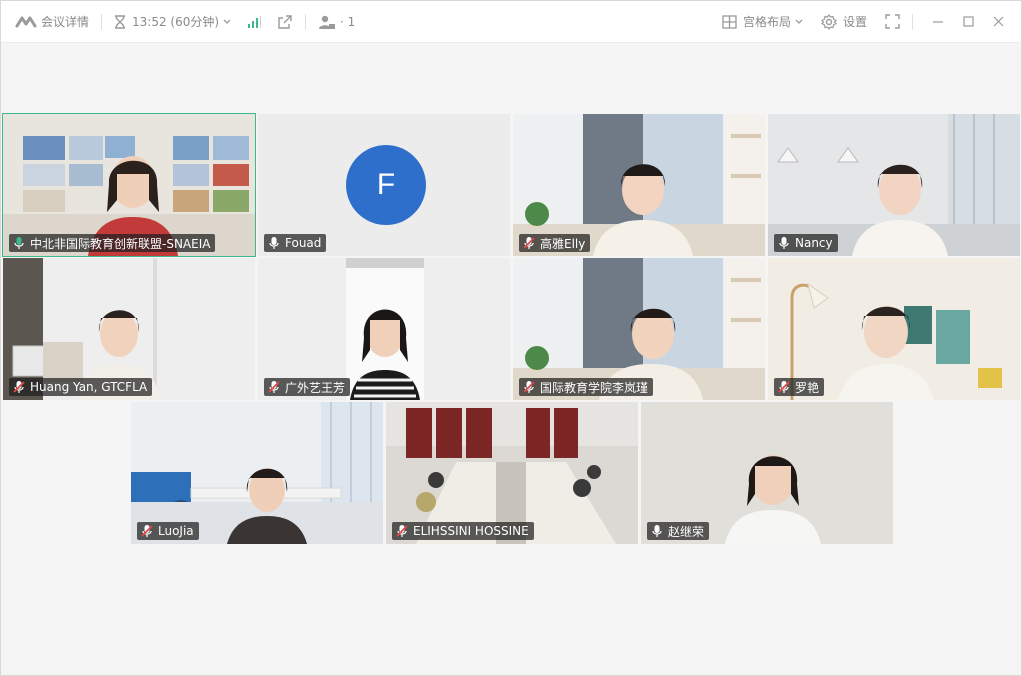  I want to click on participant-name-tag: ELIHSSINI HOSSINE, so click(463, 531).